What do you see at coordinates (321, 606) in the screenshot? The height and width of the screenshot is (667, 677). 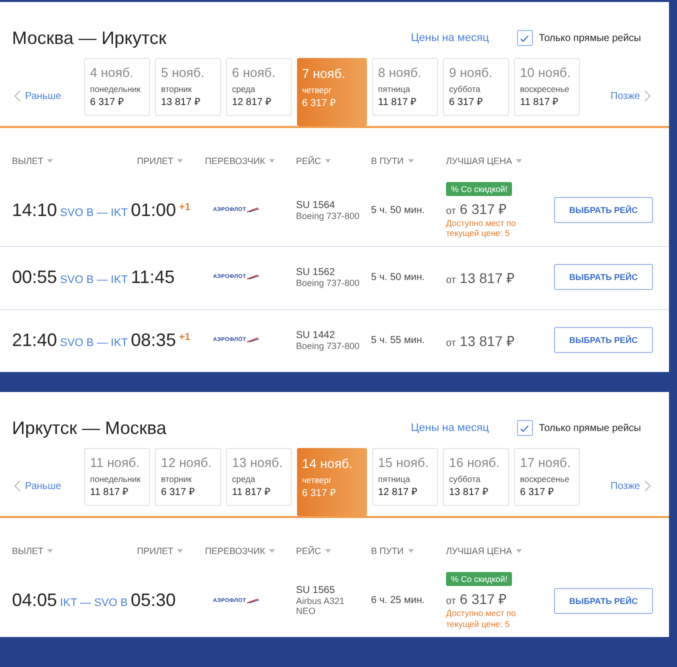 I see `aircraft-type: Airbus A321 NEO` at bounding box center [321, 606].